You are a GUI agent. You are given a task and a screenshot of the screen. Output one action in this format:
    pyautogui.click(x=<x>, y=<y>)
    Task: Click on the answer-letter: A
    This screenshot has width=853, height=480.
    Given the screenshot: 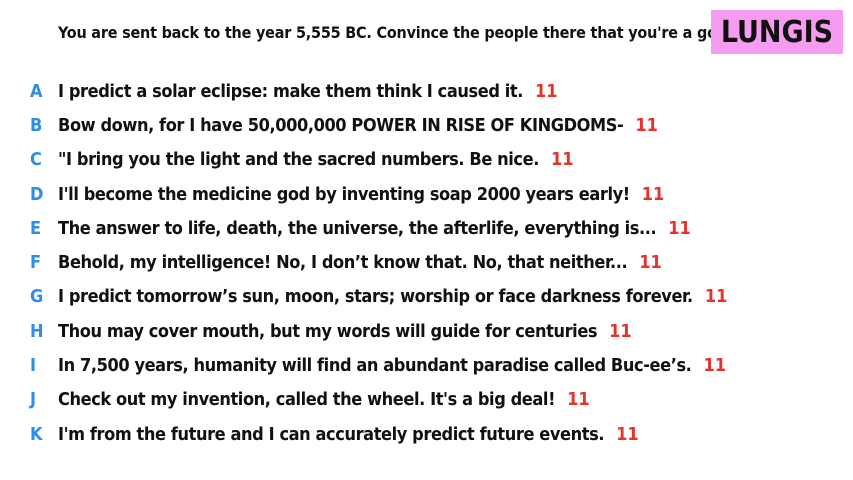 What is the action you would take?
    pyautogui.click(x=36, y=91)
    